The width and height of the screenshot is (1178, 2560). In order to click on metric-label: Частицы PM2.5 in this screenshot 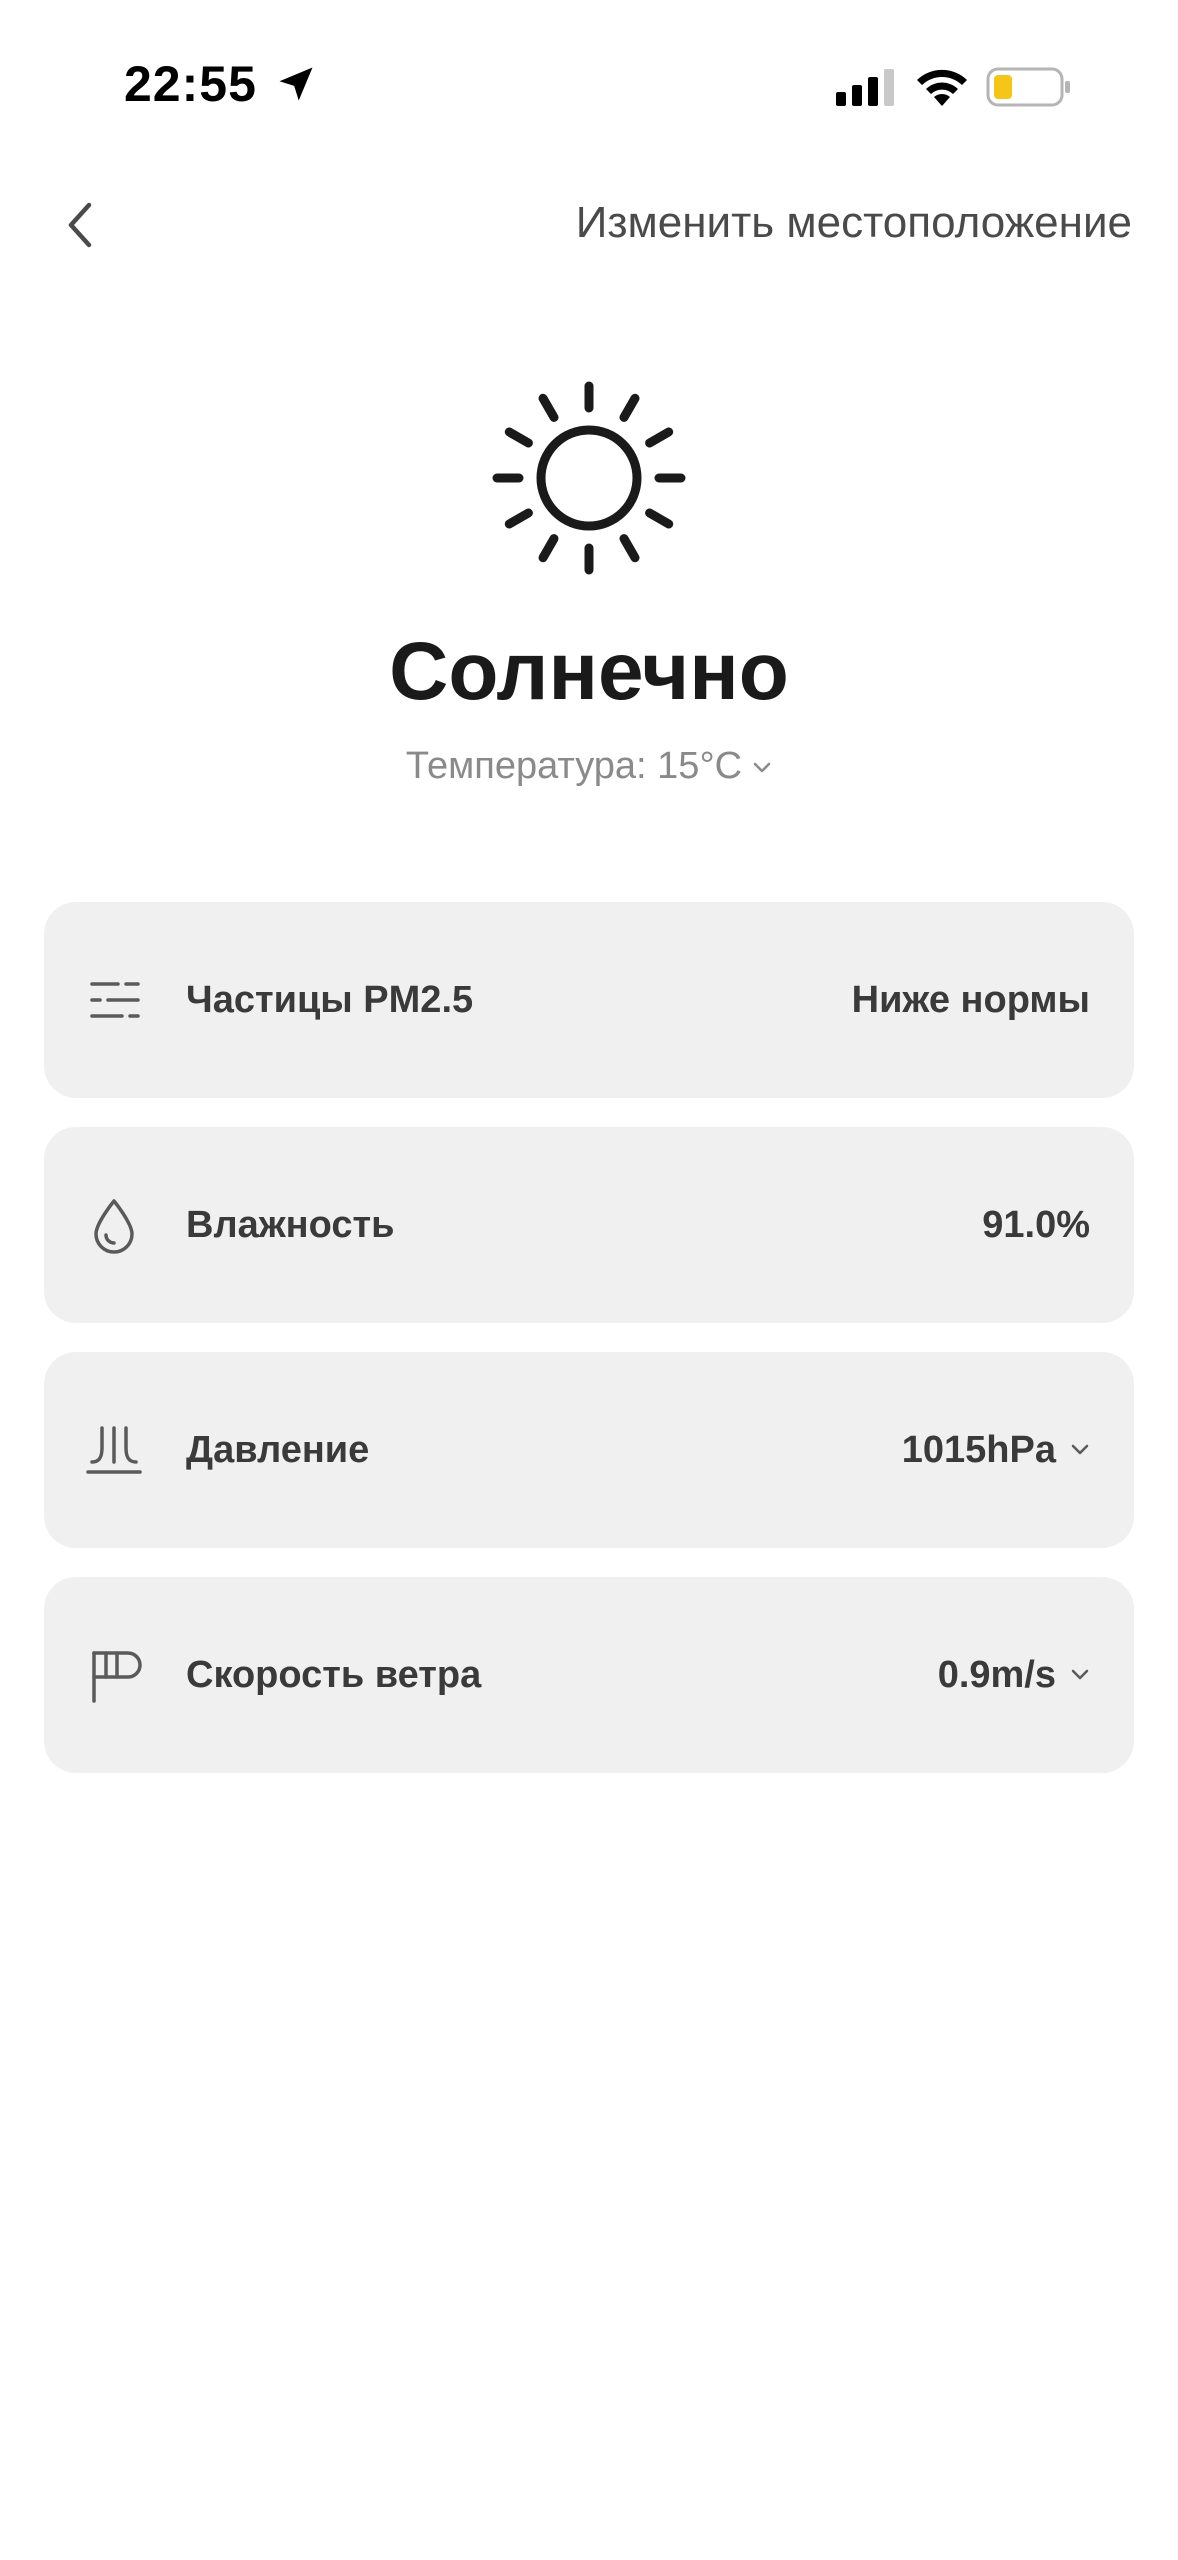, I will do `click(330, 999)`.